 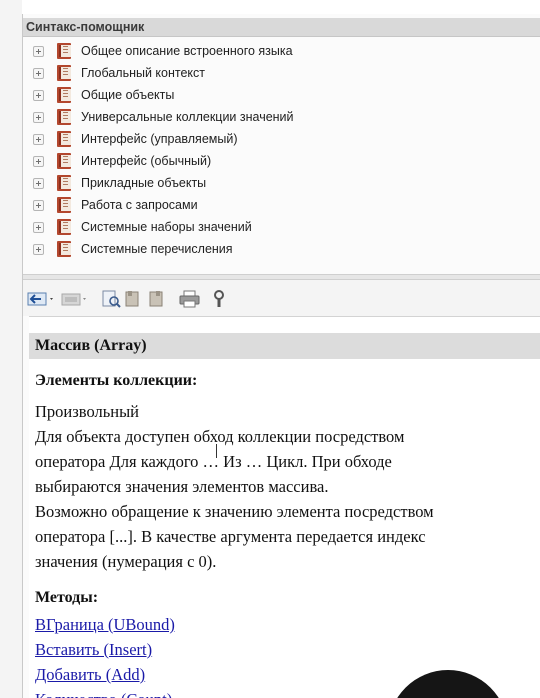 I want to click on article-title-bar: Массив (Array), so click(x=284, y=346).